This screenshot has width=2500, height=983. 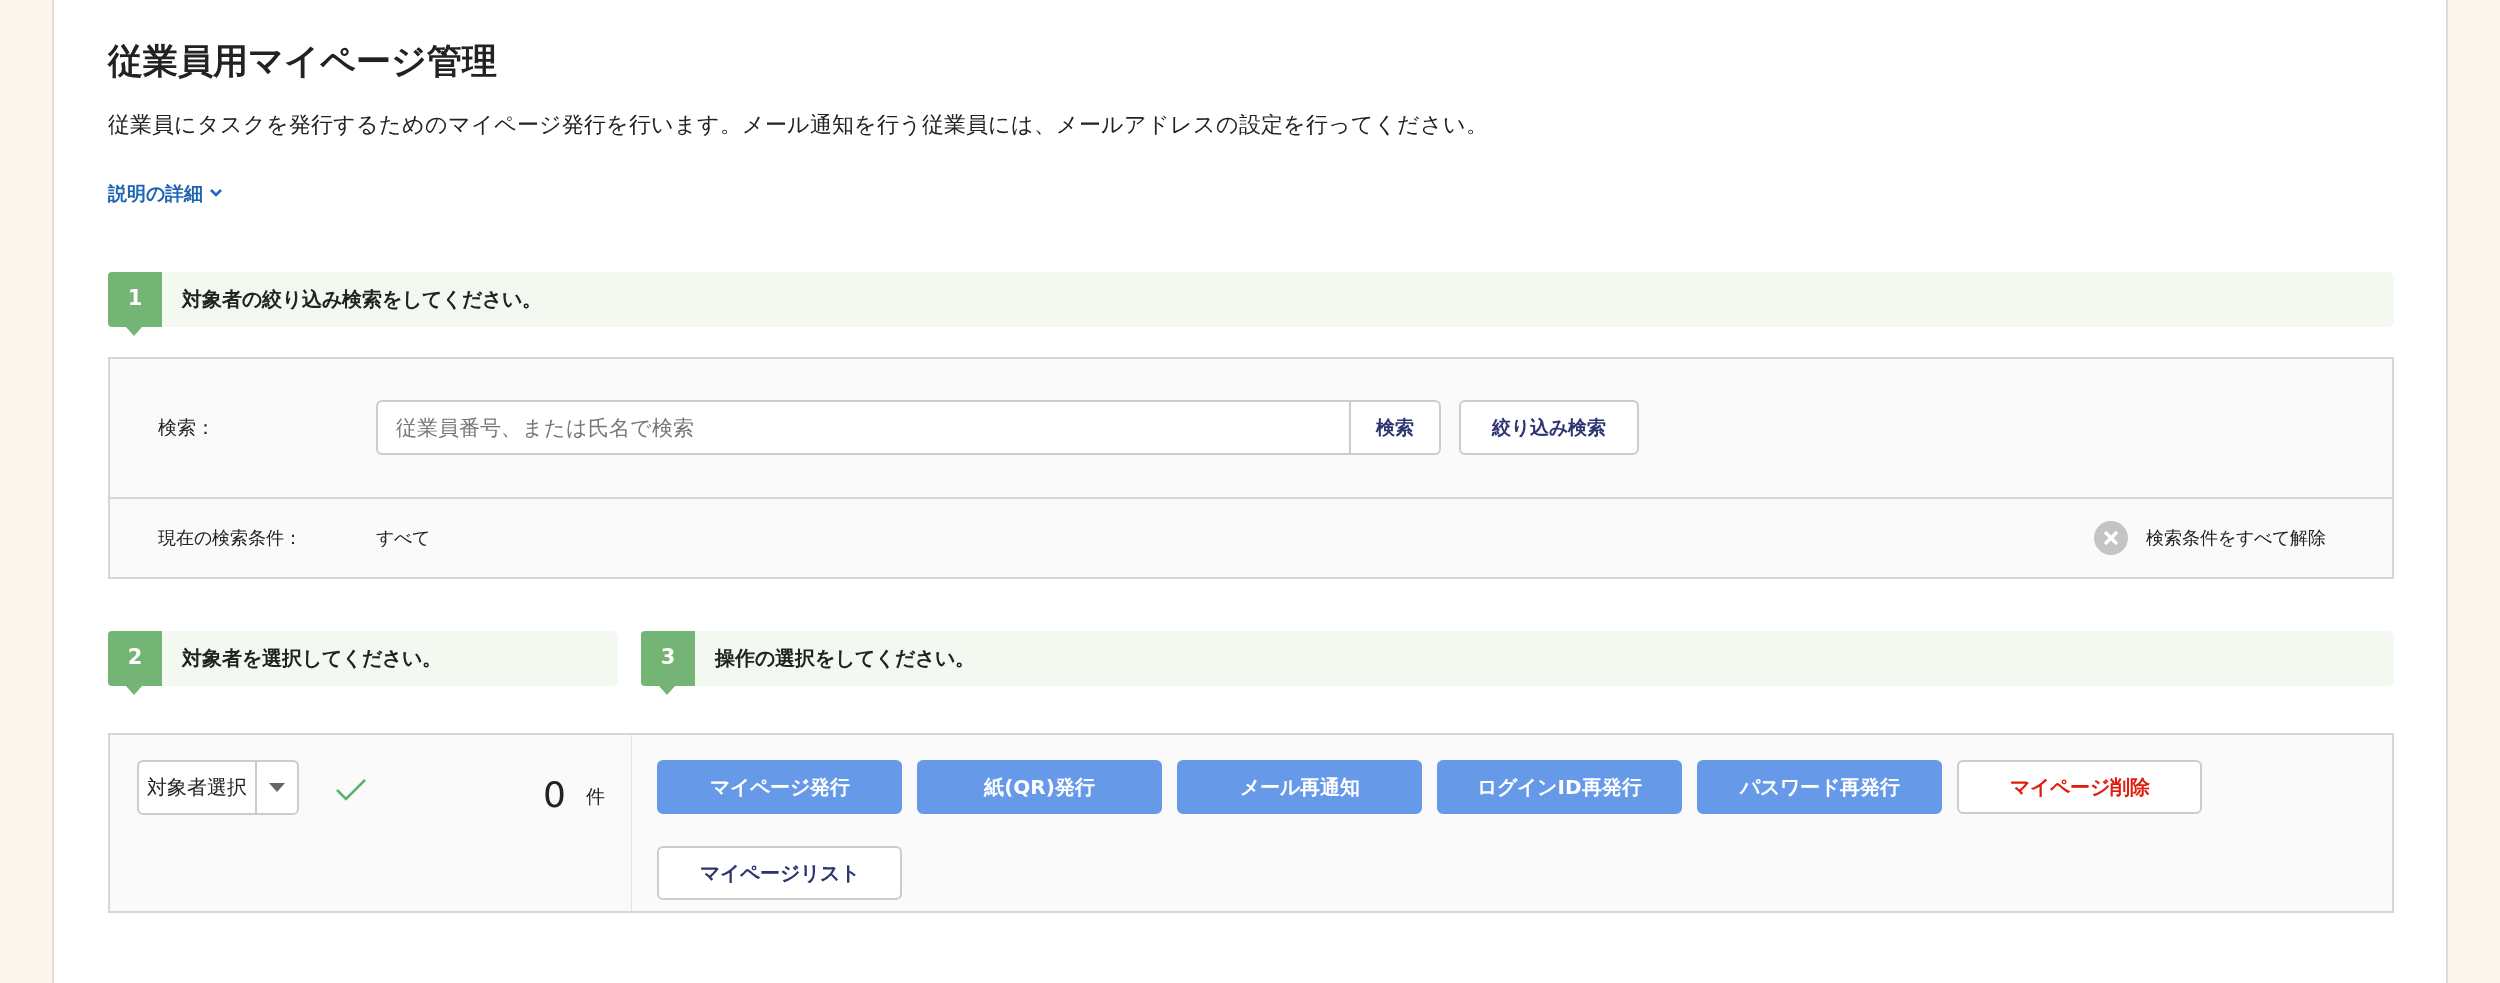 I want to click on search-field: 従業員番号、または氏名で検索, so click(x=863, y=427).